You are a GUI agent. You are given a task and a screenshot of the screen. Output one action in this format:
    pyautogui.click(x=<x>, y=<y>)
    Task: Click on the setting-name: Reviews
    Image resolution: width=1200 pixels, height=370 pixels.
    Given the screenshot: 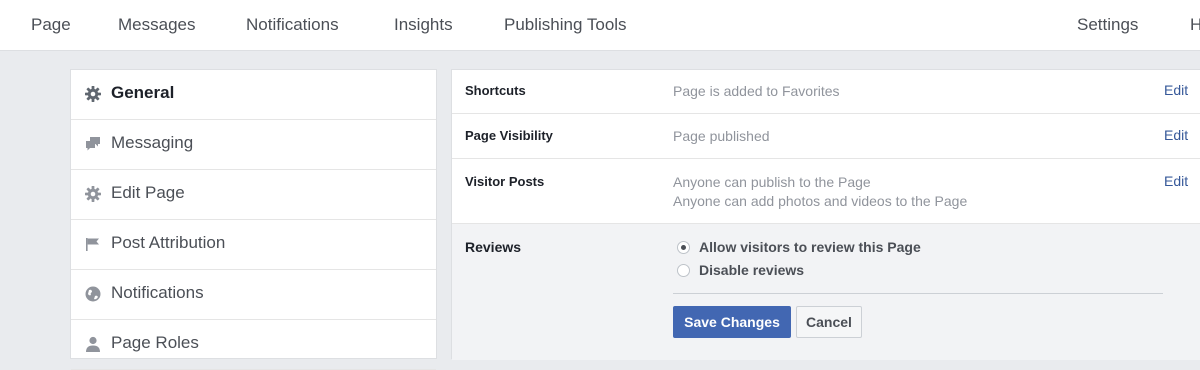 What is the action you would take?
    pyautogui.click(x=493, y=247)
    